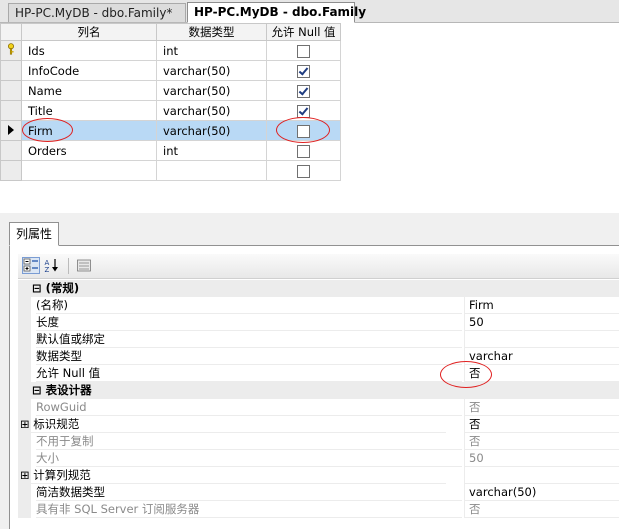  What do you see at coordinates (68, 266) in the screenshot?
I see `toolbar-separator` at bounding box center [68, 266].